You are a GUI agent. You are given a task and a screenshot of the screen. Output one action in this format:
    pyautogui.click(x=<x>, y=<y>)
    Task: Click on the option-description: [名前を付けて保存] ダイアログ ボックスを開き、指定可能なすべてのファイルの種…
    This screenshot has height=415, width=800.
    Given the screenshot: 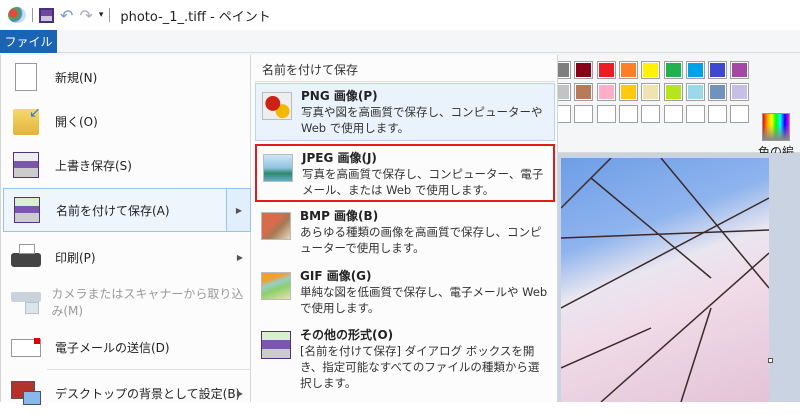 What is the action you would take?
    pyautogui.click(x=420, y=367)
    